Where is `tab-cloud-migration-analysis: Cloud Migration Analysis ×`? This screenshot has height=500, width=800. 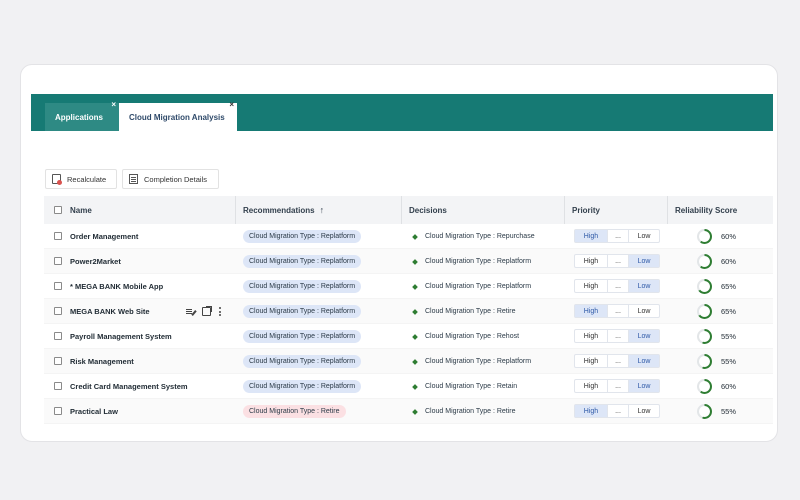 tab-cloud-migration-analysis: Cloud Migration Analysis × is located at coordinates (178, 115).